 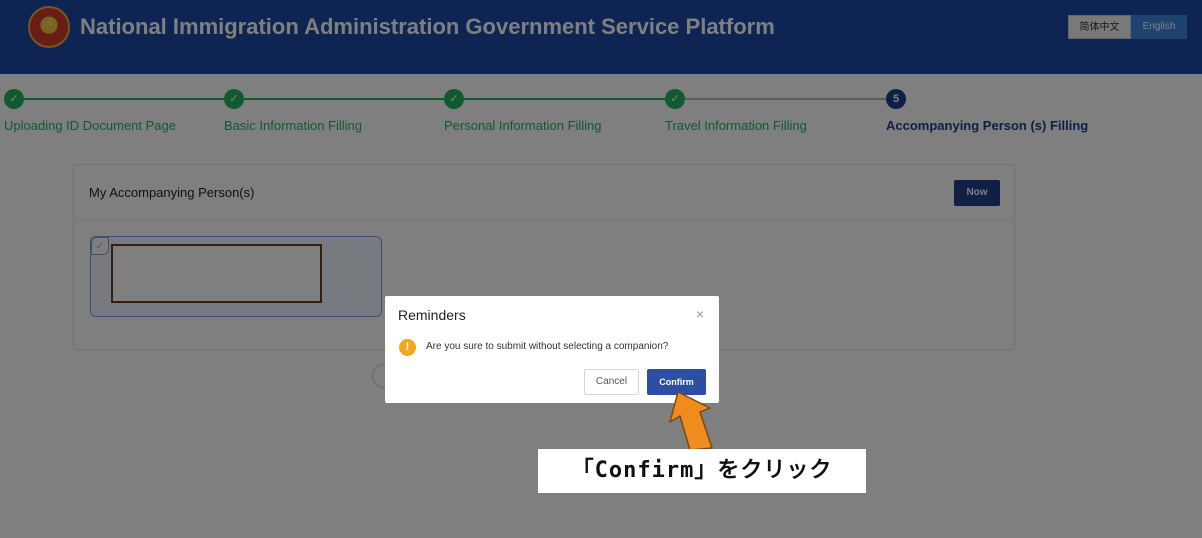 What do you see at coordinates (432, 315) in the screenshot?
I see `dialog-title: Reminders` at bounding box center [432, 315].